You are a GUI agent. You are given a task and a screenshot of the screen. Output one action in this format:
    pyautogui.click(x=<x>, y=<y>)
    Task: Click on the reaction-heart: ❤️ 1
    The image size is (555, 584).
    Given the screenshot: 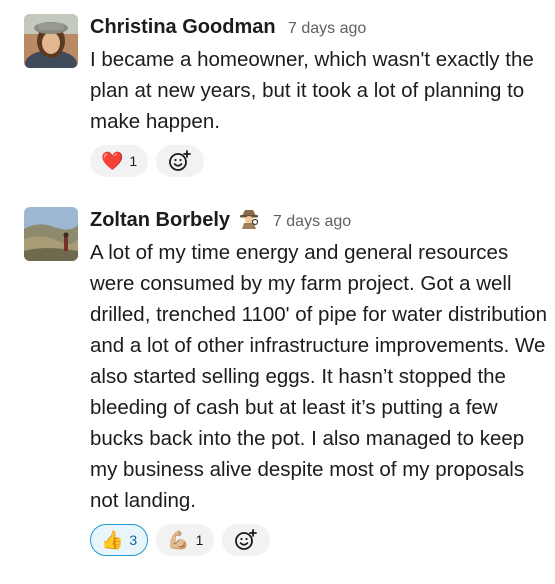 What is the action you would take?
    pyautogui.click(x=119, y=161)
    